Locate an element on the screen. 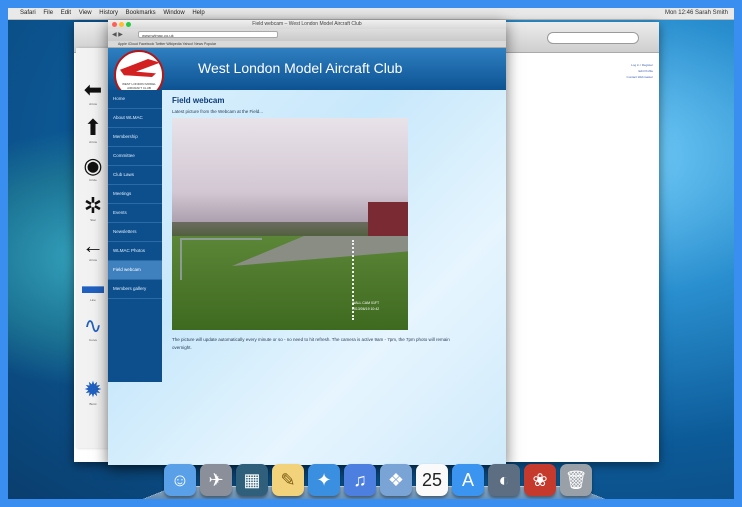 The image size is (742, 507). close-icon is located at coordinates (114, 24).